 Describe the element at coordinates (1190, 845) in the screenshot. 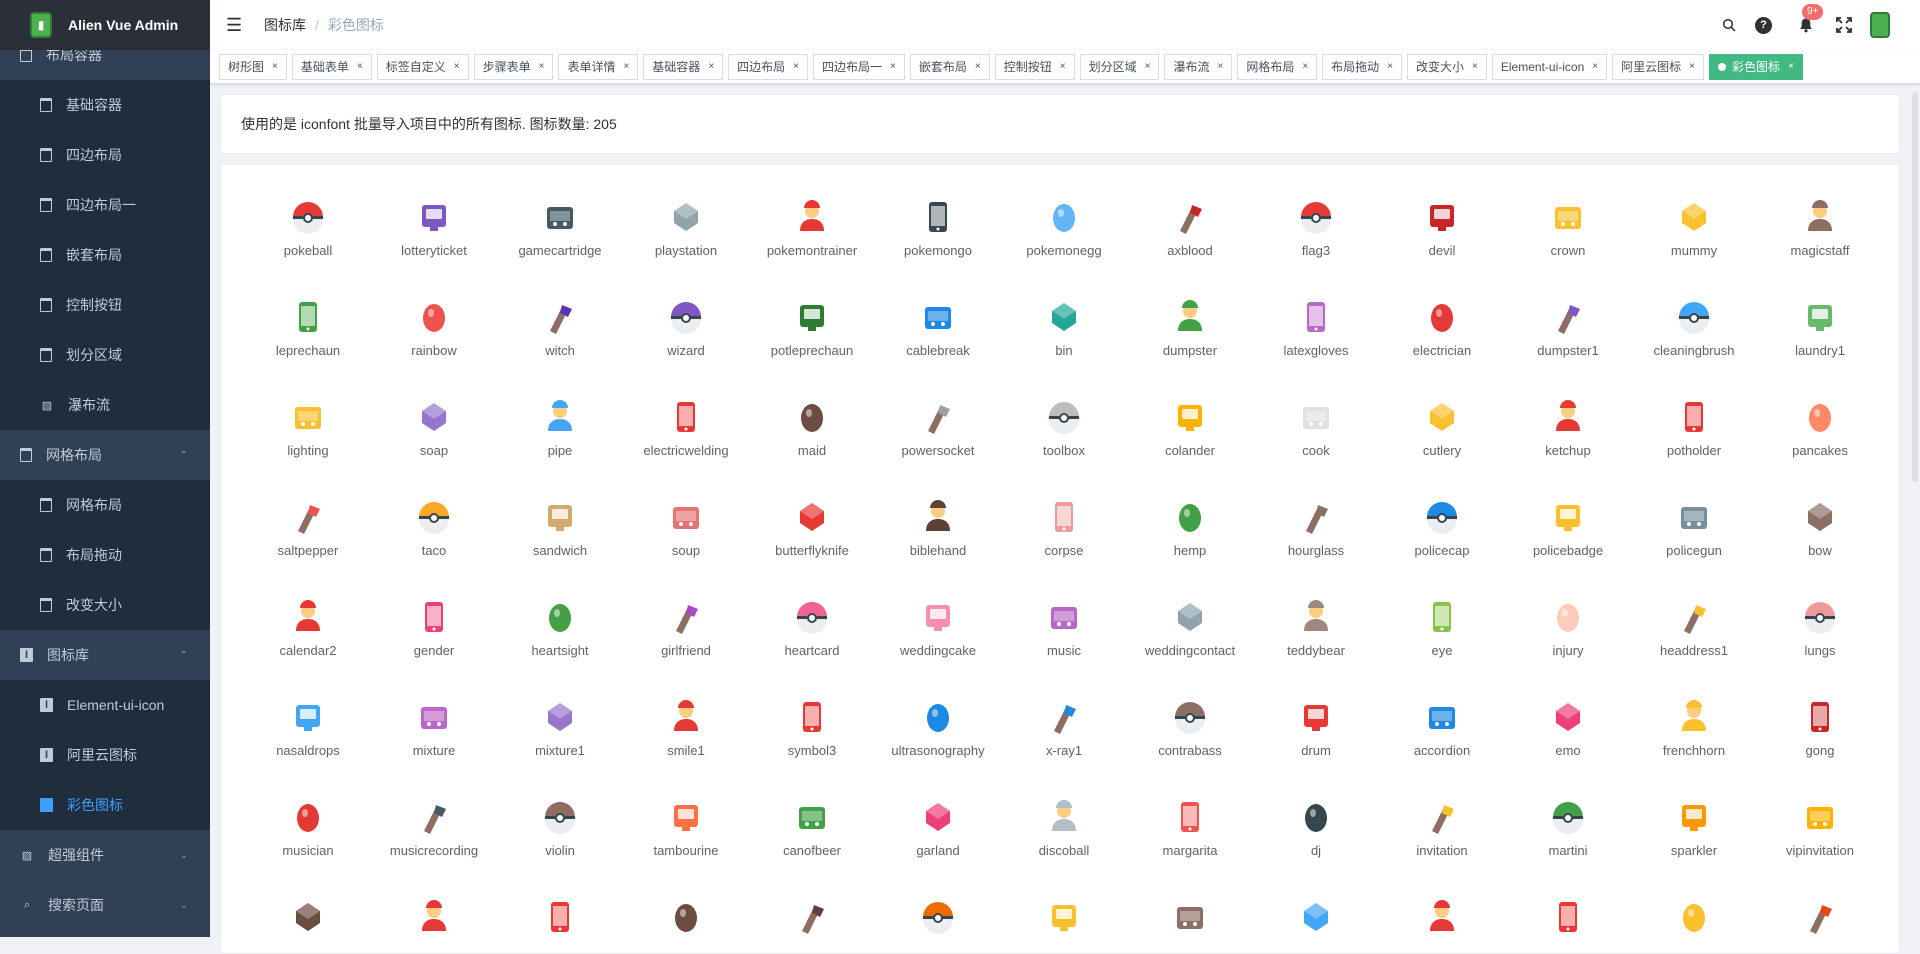

I see `icon-cell: margarita` at that location.